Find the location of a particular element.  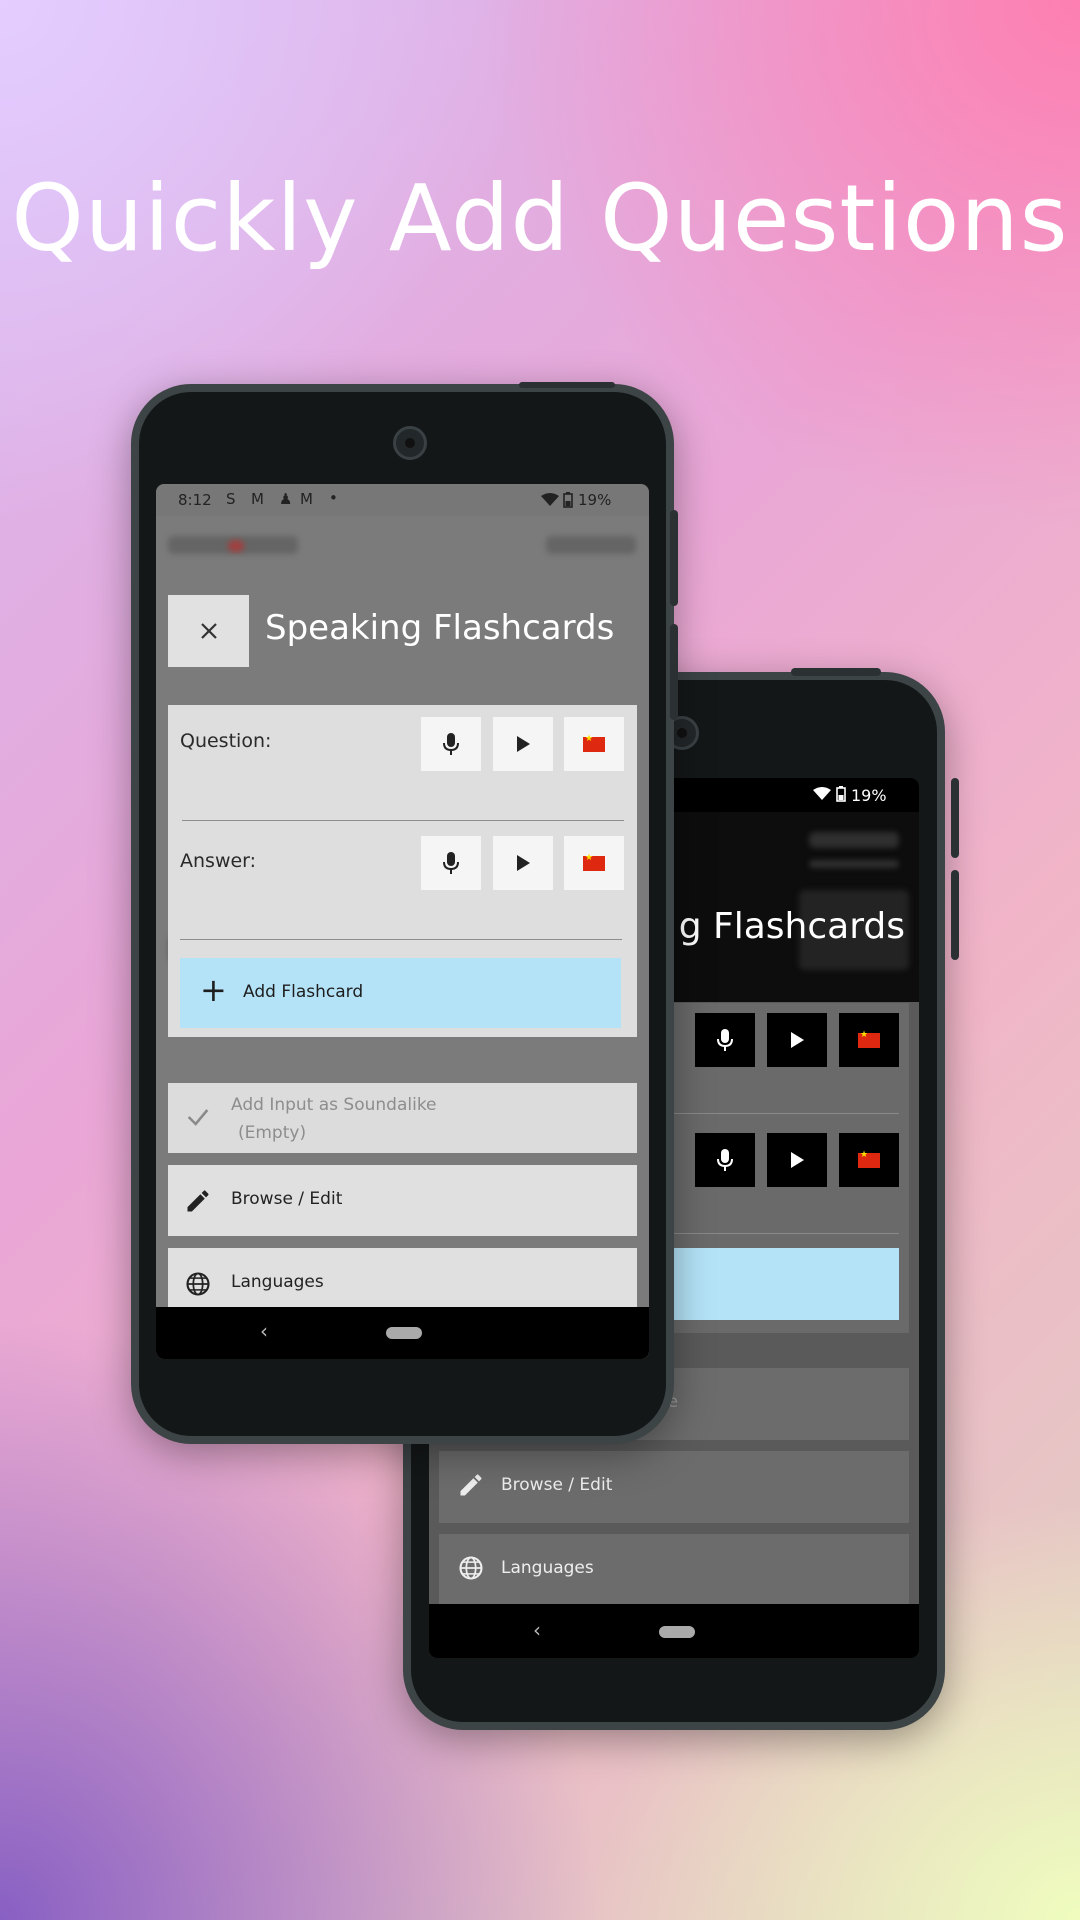

notification-icon: S is located at coordinates (231, 499).